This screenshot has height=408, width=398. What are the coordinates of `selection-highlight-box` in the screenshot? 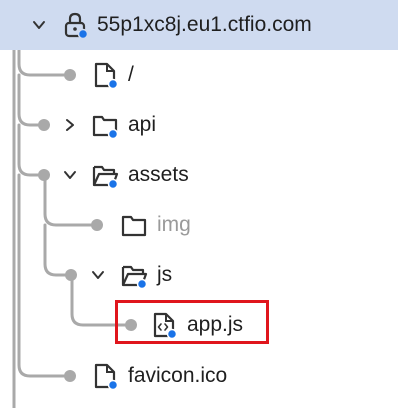 It's located at (192, 322).